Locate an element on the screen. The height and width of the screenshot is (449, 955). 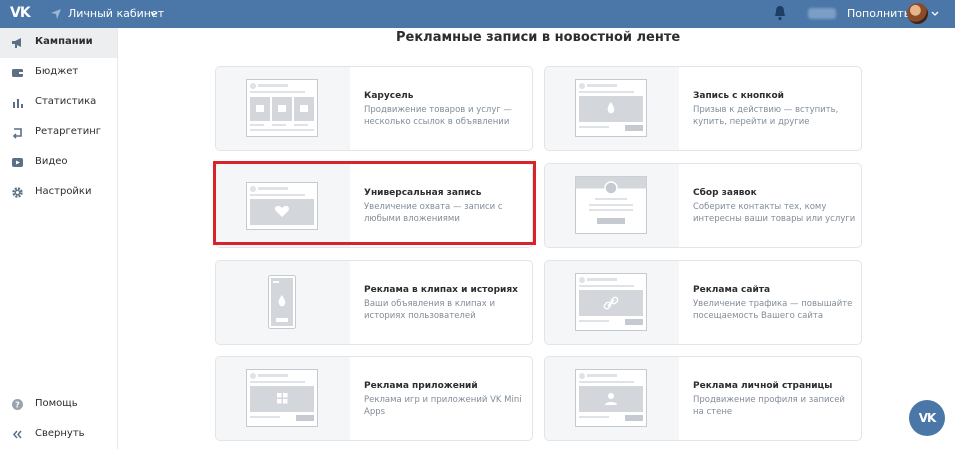
gear-icon is located at coordinates (17, 192).